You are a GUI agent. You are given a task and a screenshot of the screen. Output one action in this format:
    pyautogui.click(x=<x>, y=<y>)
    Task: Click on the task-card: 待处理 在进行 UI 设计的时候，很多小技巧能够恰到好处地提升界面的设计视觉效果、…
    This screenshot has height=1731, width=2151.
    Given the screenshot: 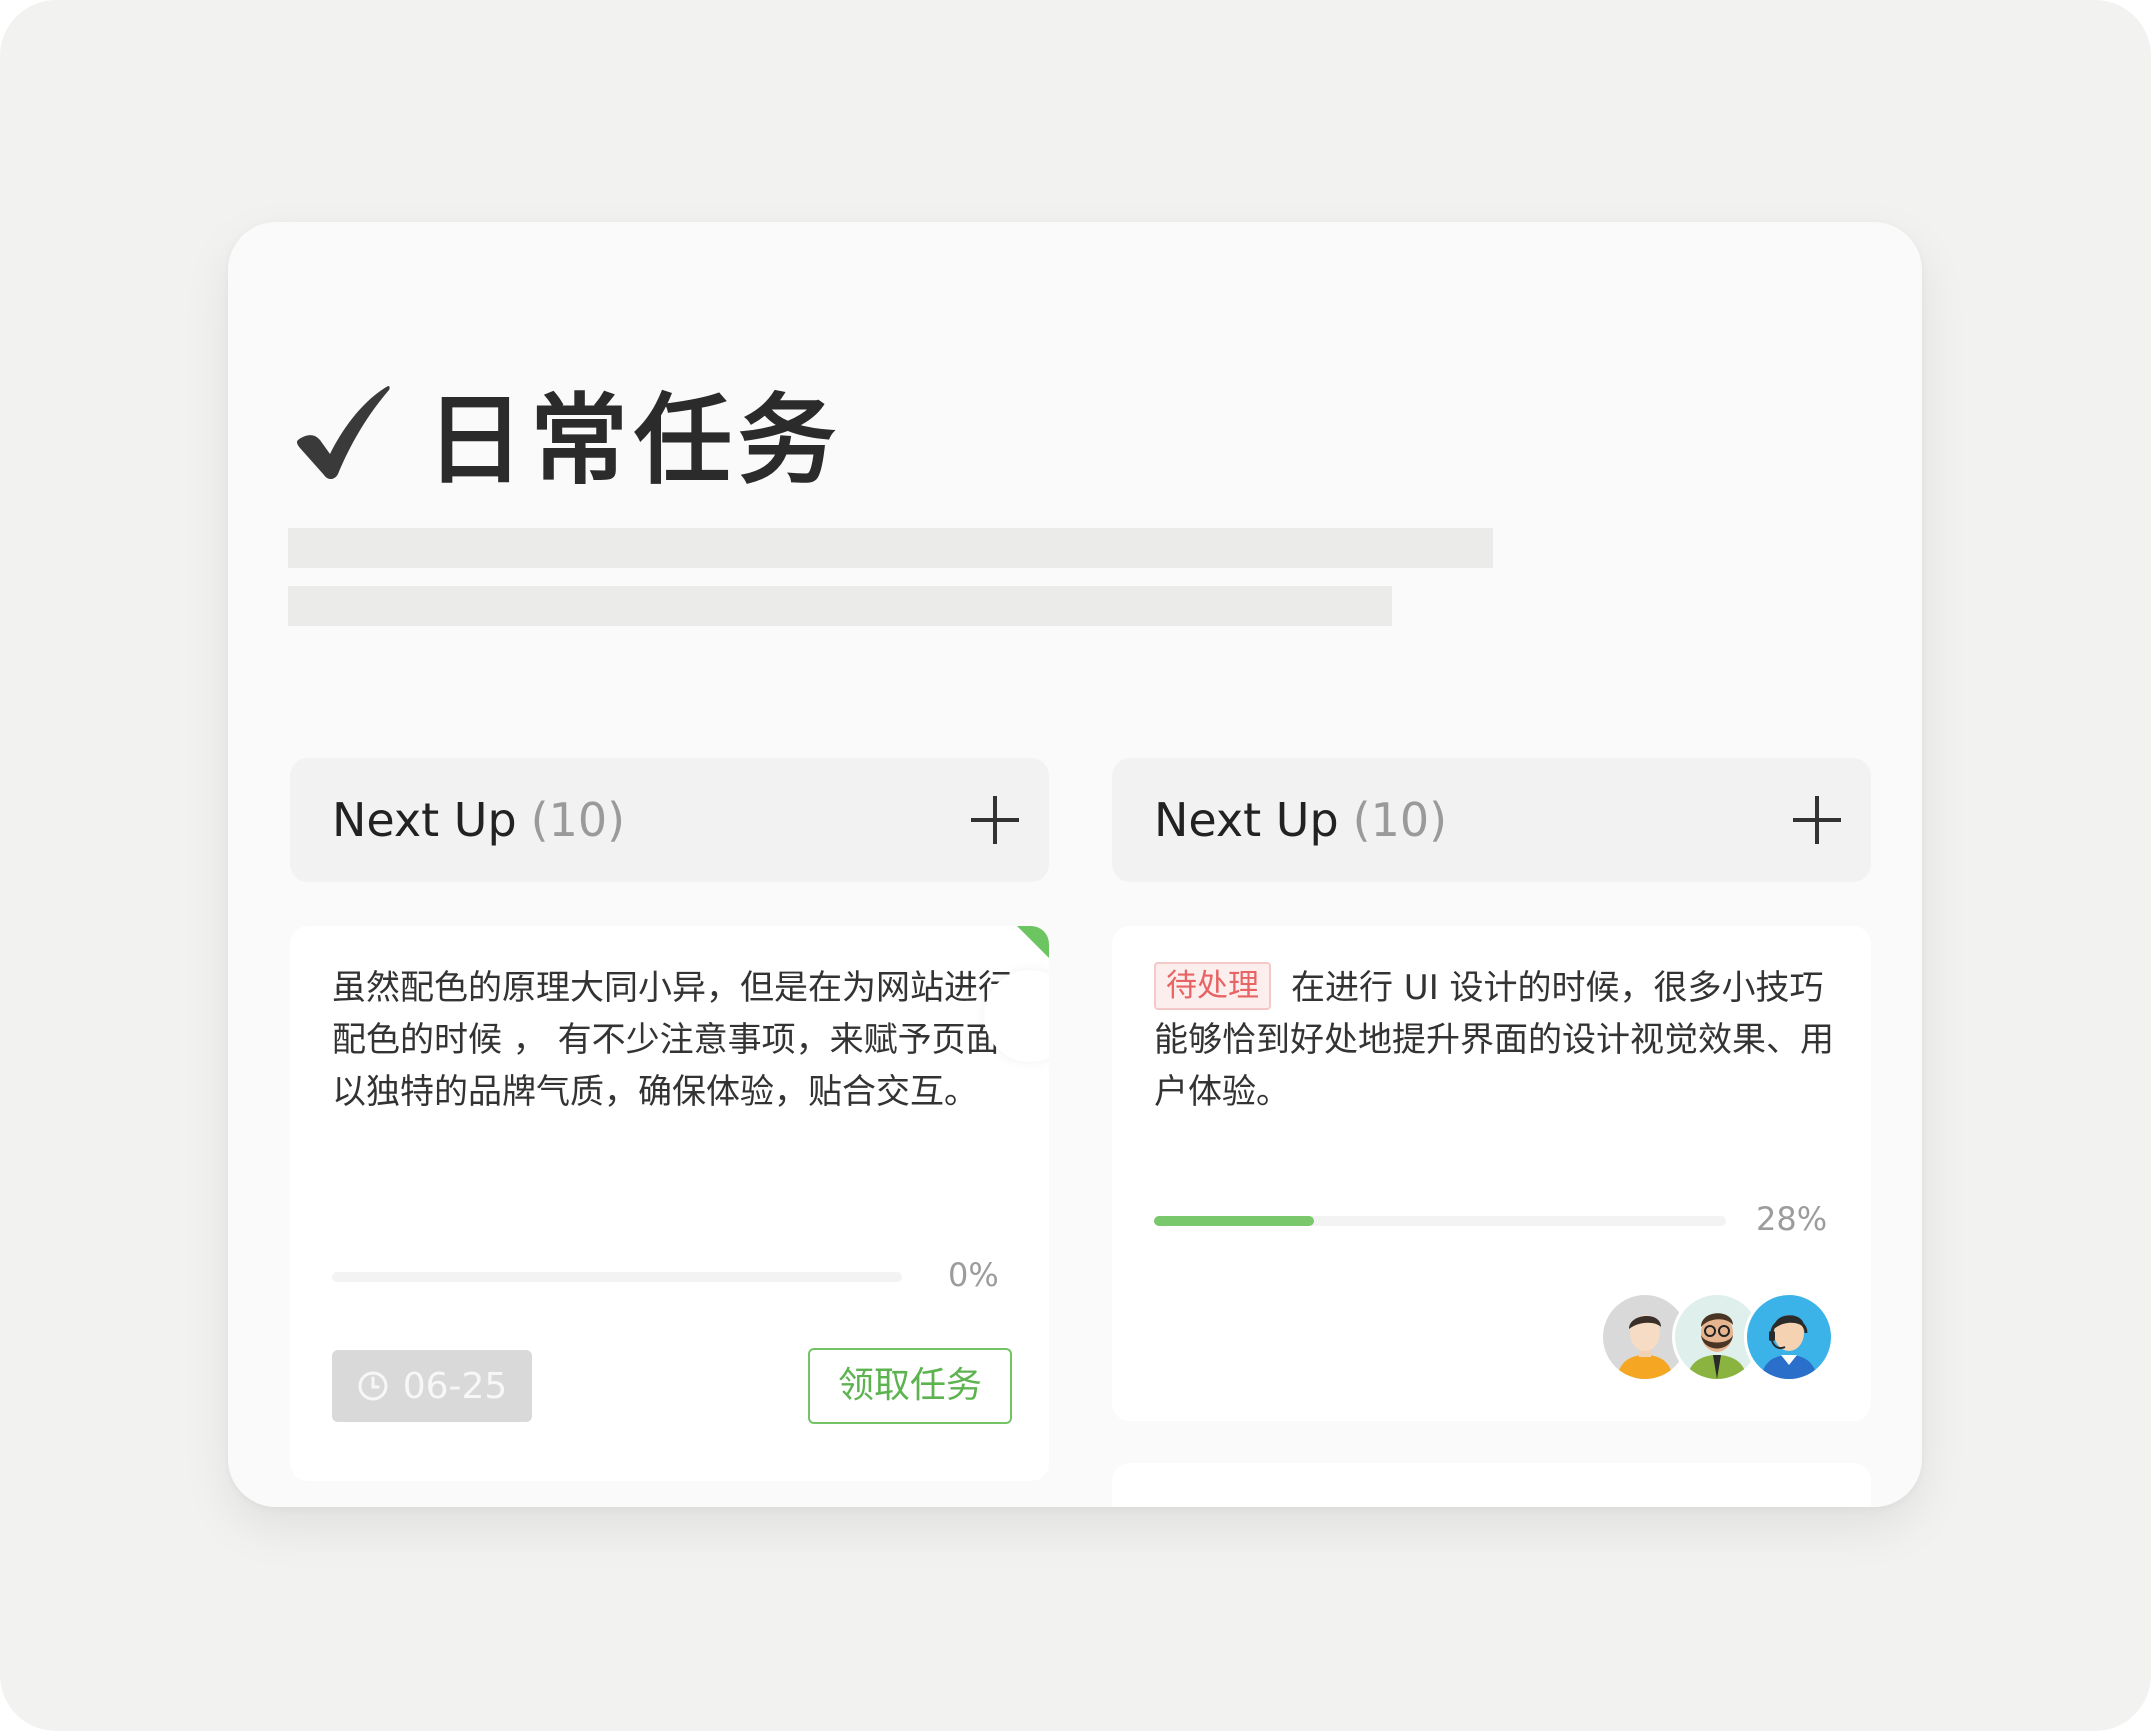 What is the action you would take?
    pyautogui.click(x=1491, y=1173)
    